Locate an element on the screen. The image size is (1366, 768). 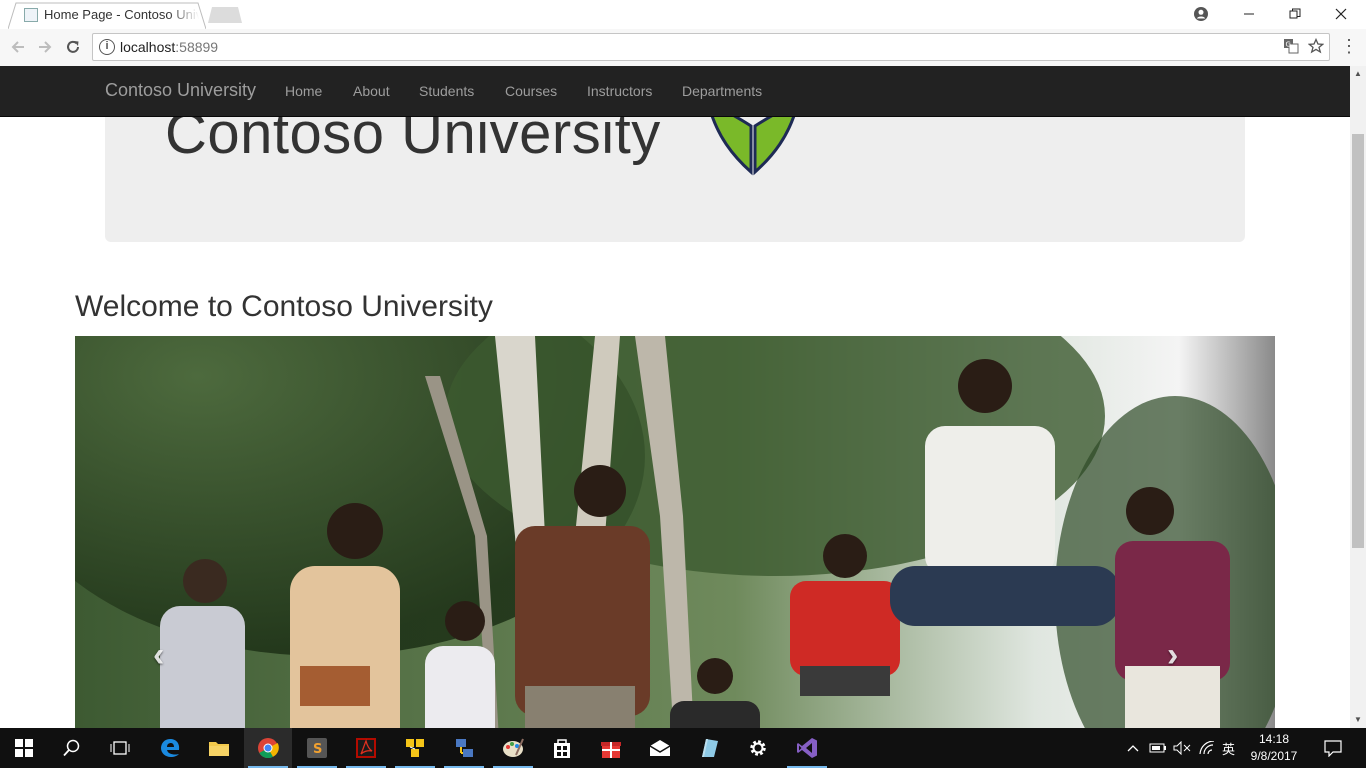
translate-icon: G is located at coordinates (1291, 48).